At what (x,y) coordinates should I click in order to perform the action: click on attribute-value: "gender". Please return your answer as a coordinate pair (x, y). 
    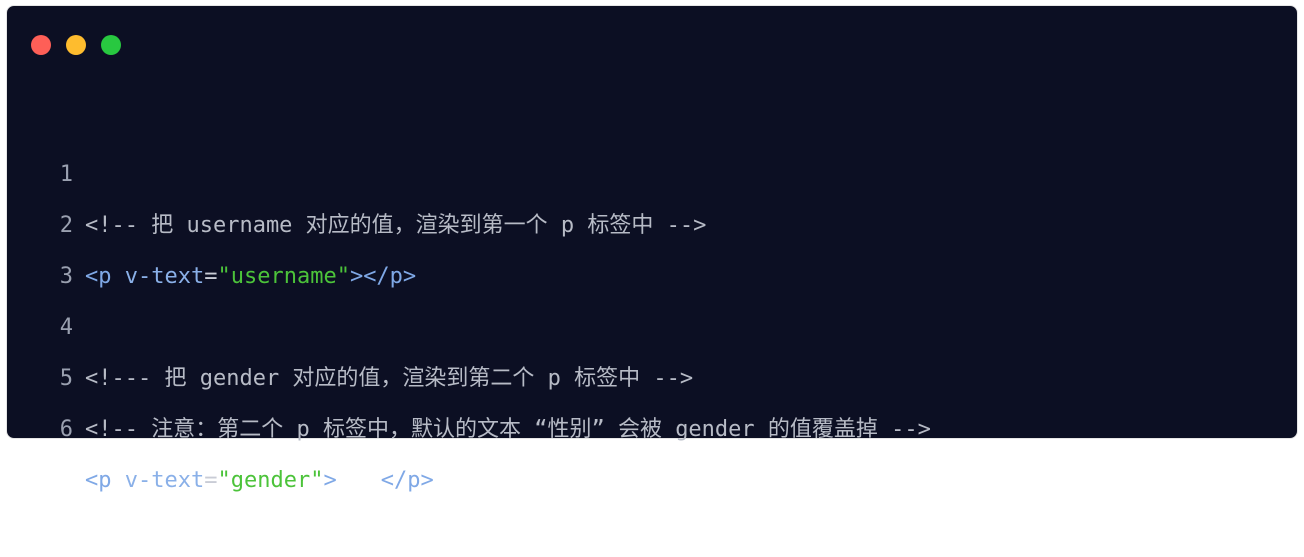
    Looking at the image, I should click on (270, 480).